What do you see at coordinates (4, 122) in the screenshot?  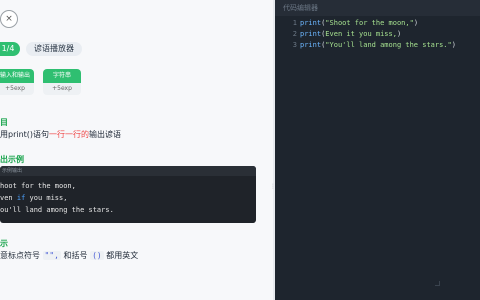 I see `task-title: 目` at bounding box center [4, 122].